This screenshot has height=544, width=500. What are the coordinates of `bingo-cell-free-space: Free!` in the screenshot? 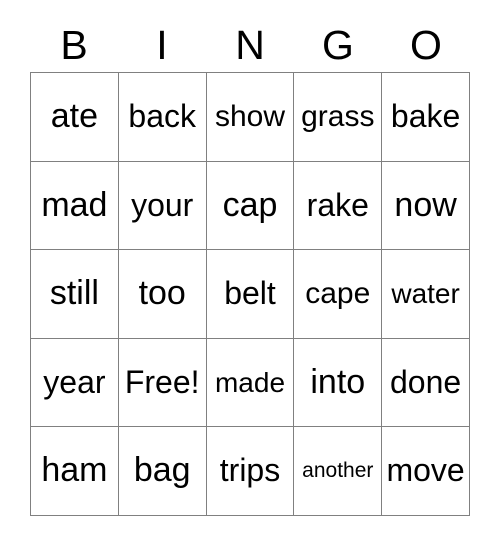 It's located at (162, 383).